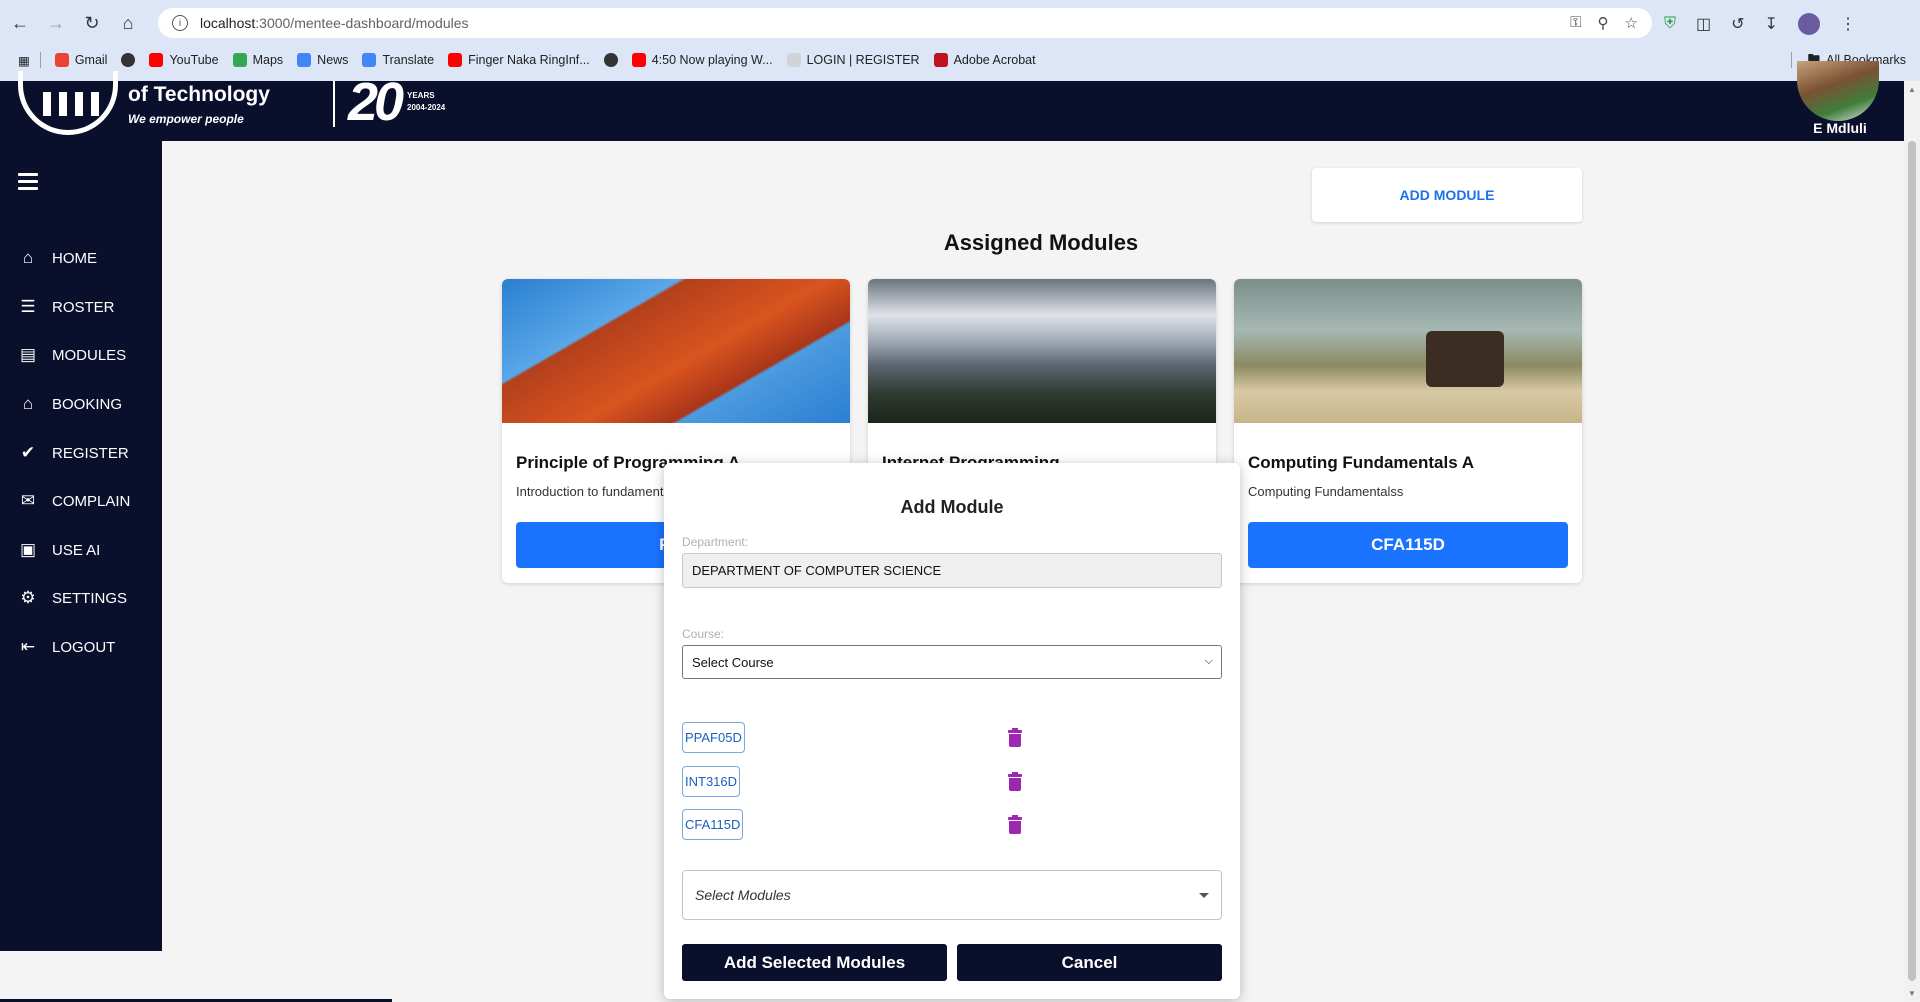 The image size is (1920, 1002). Describe the element at coordinates (304, 60) in the screenshot. I see `news-icon` at that location.